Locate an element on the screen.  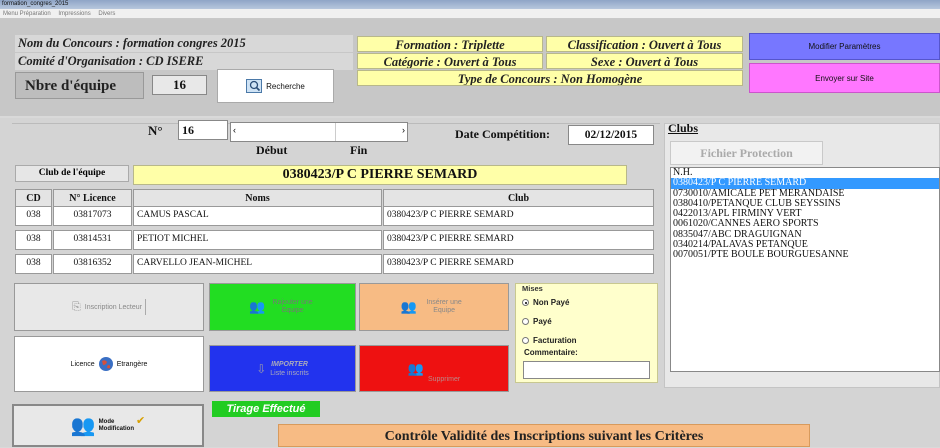
licence-label: Licence is located at coordinates (82, 364).